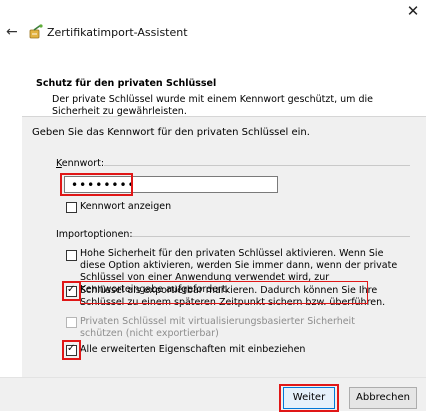  I want to click on cancel-button: Abbrechen, so click(383, 398).